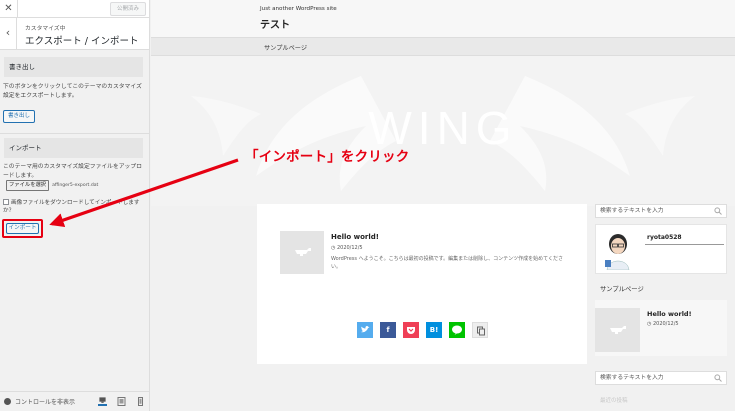 This screenshot has height=411, width=735. I want to click on profile-name: ryota0528, so click(664, 237).